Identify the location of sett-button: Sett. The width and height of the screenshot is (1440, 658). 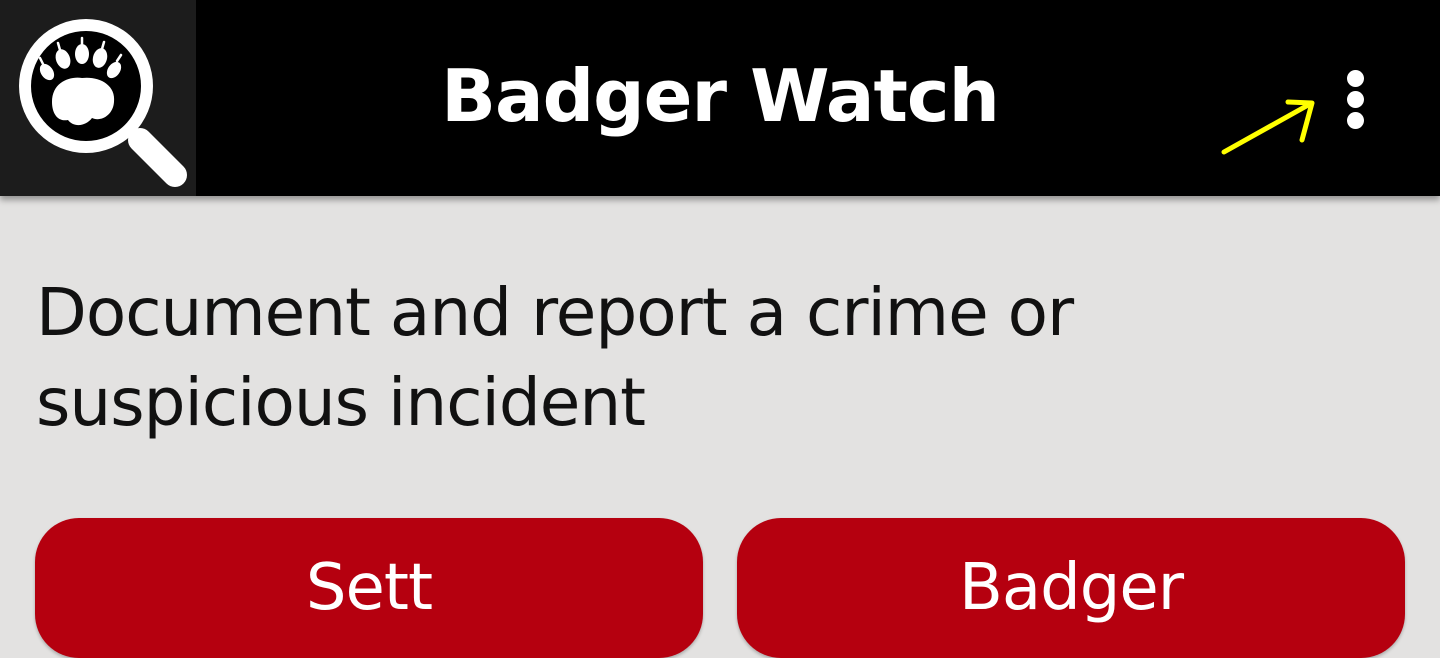
(369, 588).